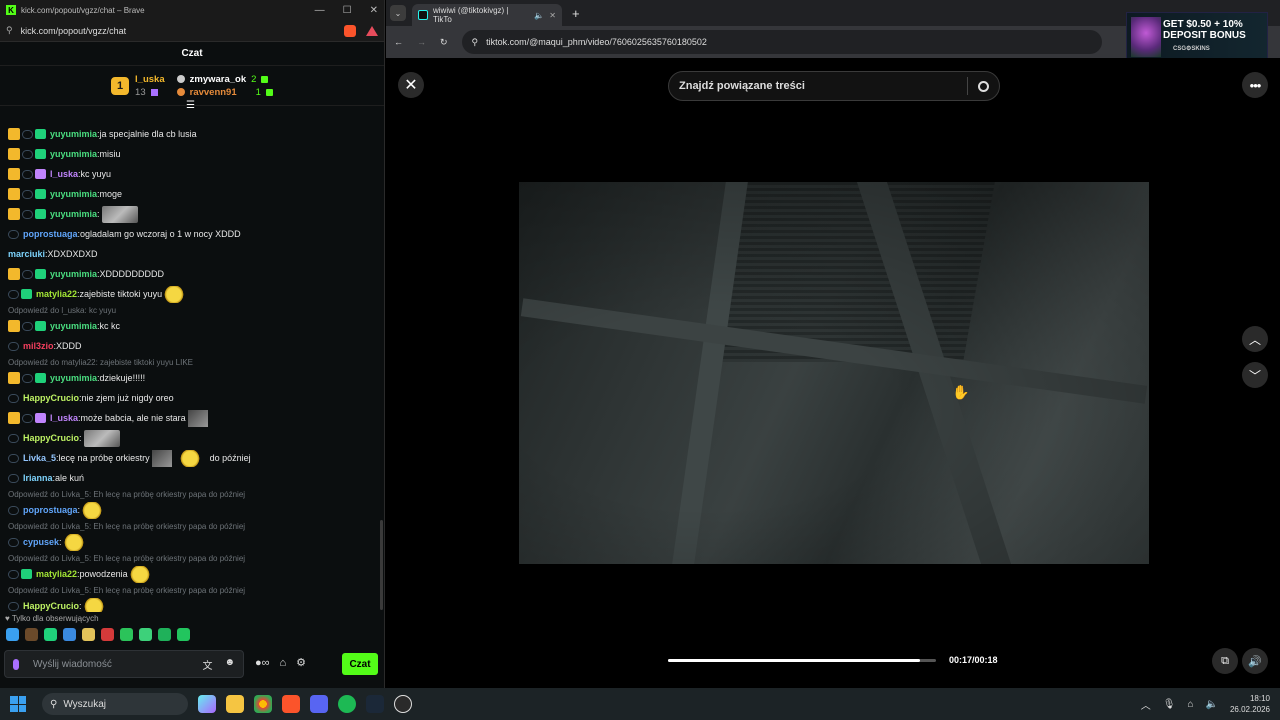  What do you see at coordinates (411, 85) in the screenshot?
I see `close-icon: ✕` at bounding box center [411, 85].